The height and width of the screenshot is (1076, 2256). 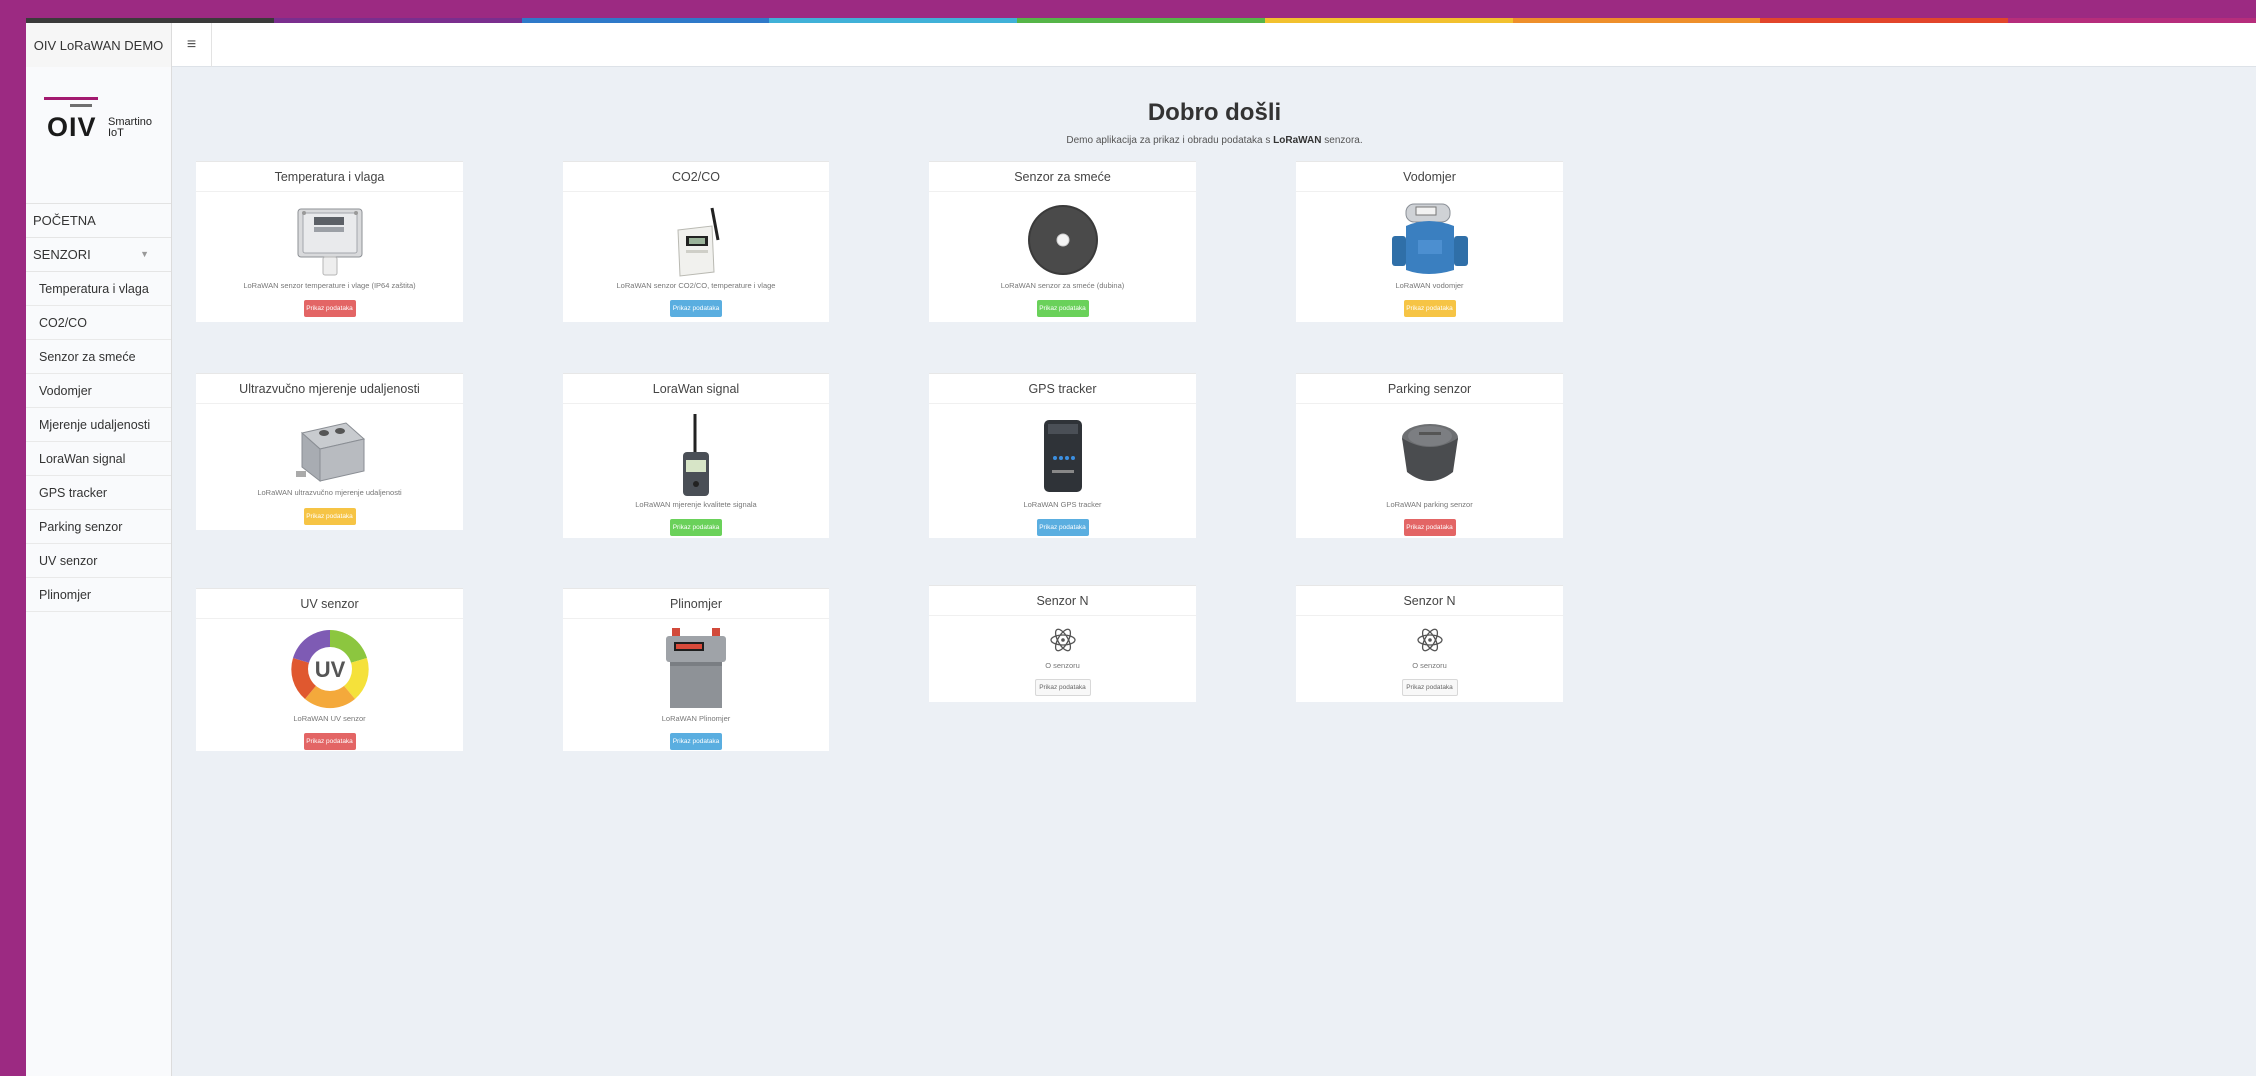 What do you see at coordinates (64, 220) in the screenshot?
I see `sidebar-item-label: POČETNA` at bounding box center [64, 220].